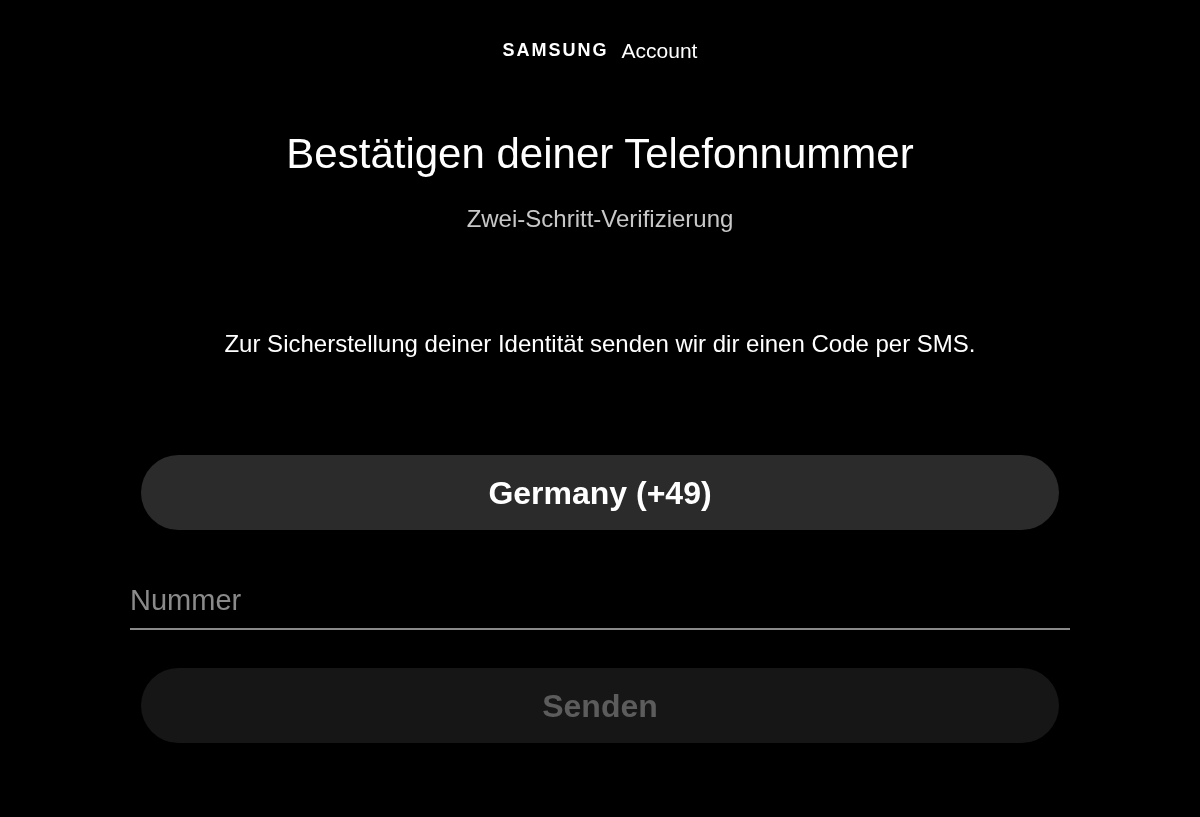 This screenshot has height=817, width=1200. What do you see at coordinates (600, 344) in the screenshot?
I see `info-message: Zur Sicherstellung deiner Identität senden wir dir einen Code per SMS.` at bounding box center [600, 344].